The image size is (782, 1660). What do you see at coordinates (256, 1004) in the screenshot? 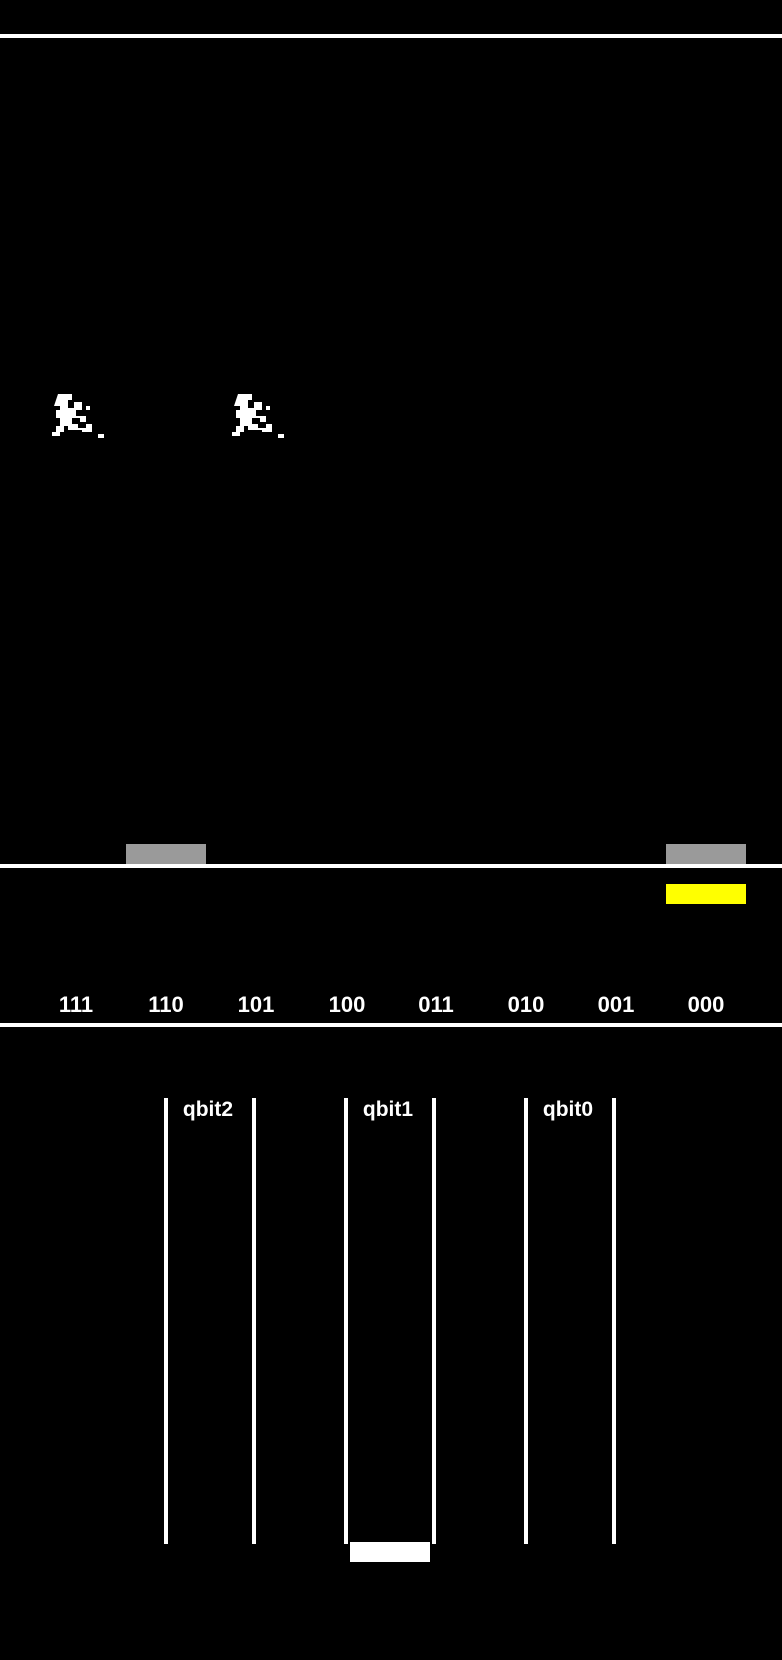
I see `state-label: 101` at bounding box center [256, 1004].